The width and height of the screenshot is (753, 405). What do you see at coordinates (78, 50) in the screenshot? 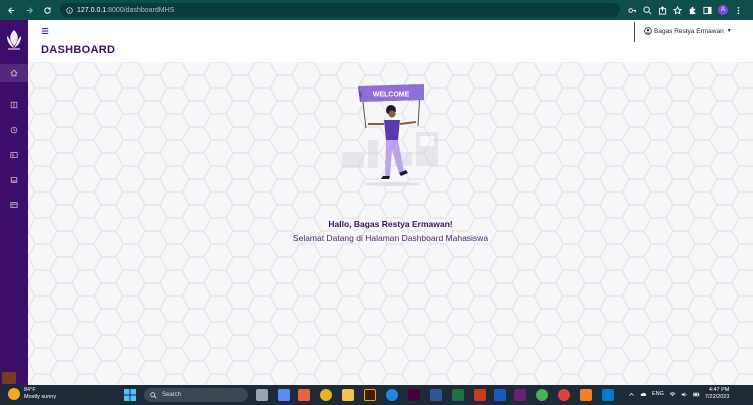
I see `page-title: DASHBOARD` at bounding box center [78, 50].